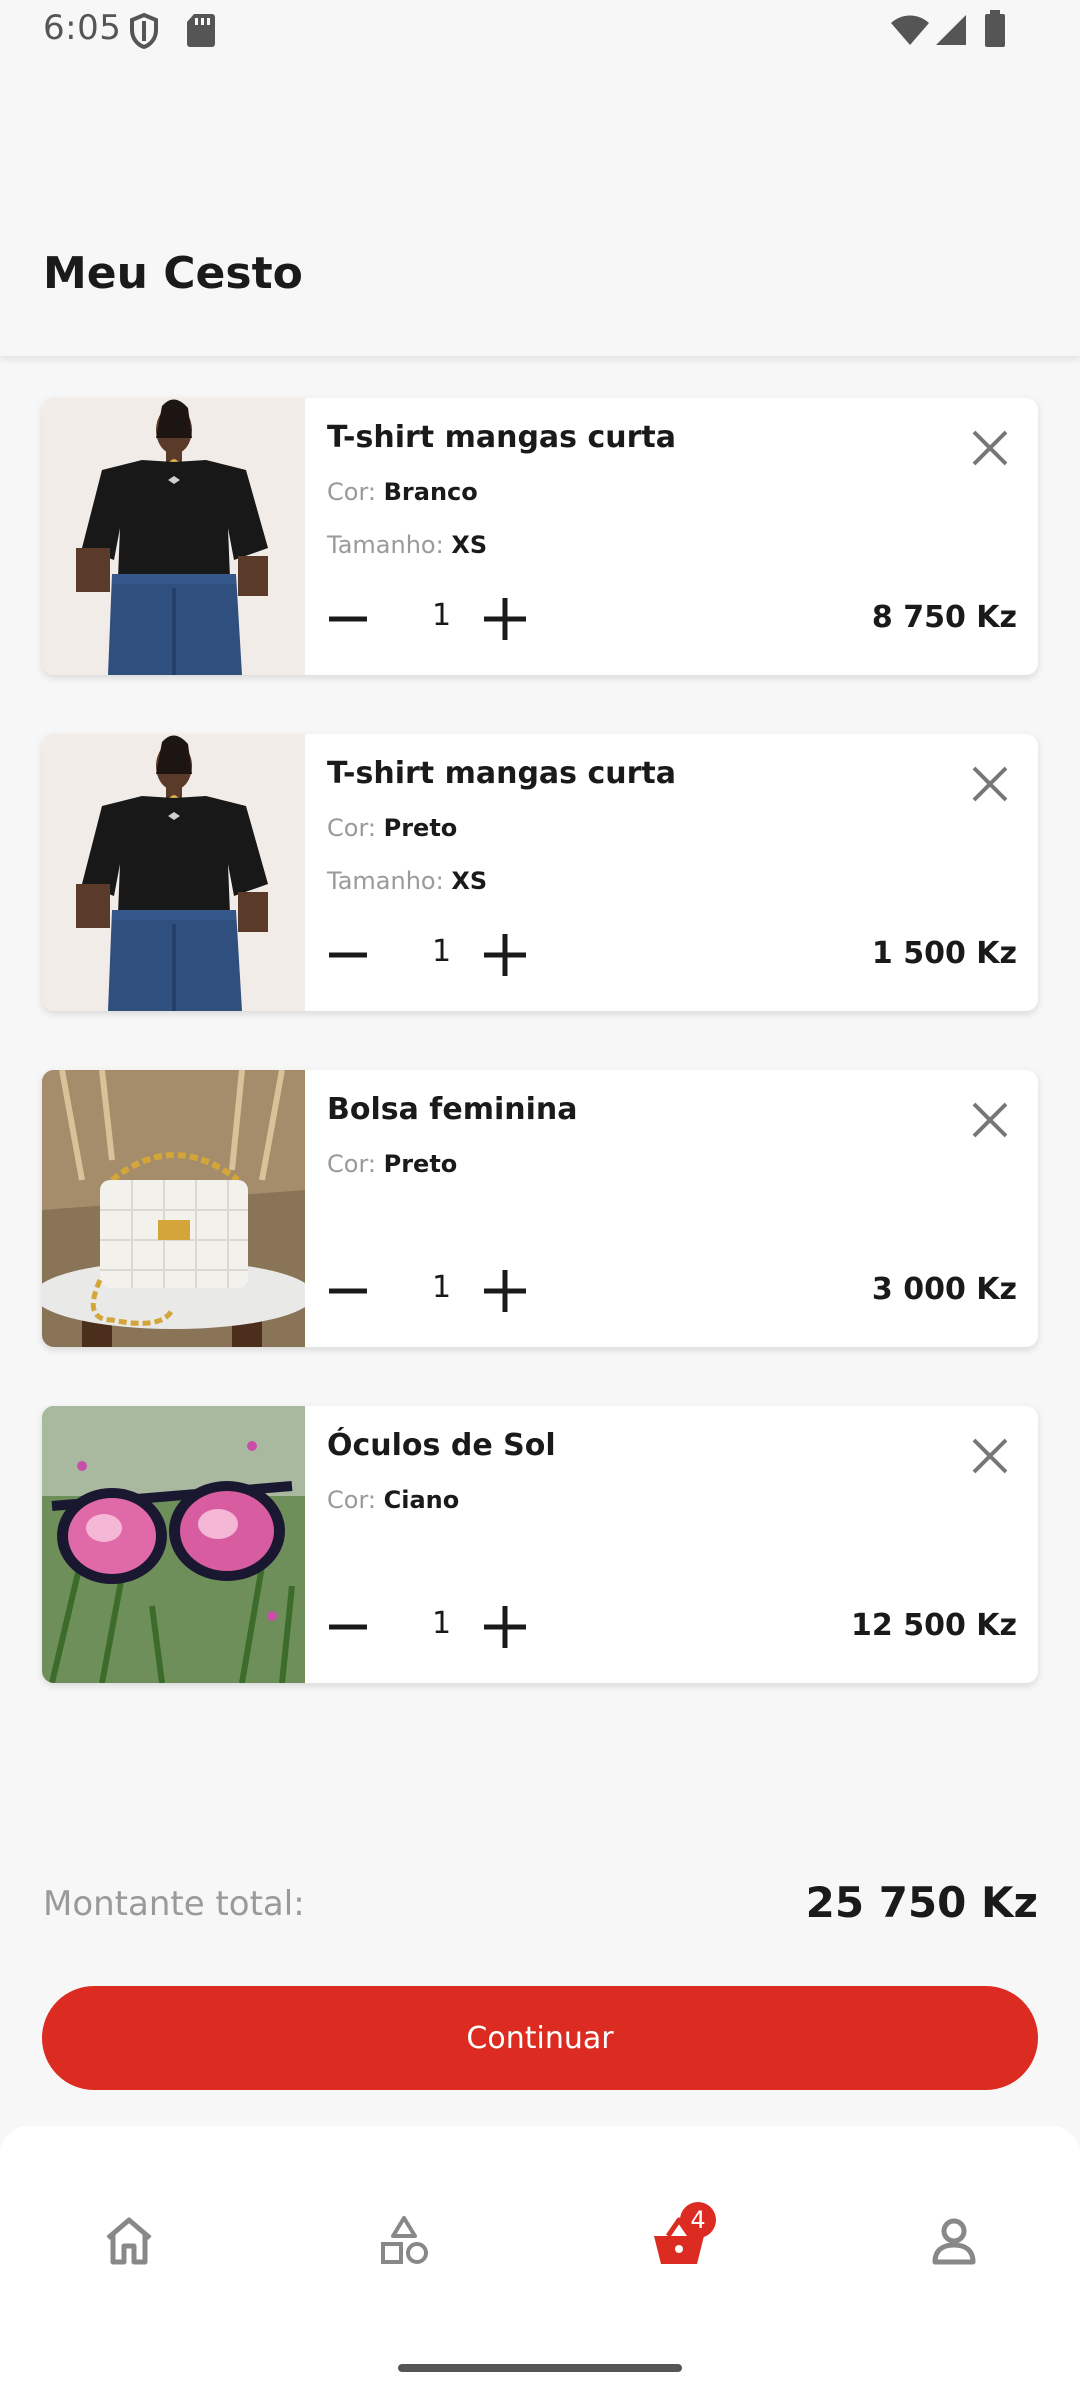  I want to click on total-label: Montante total:, so click(174, 1904).